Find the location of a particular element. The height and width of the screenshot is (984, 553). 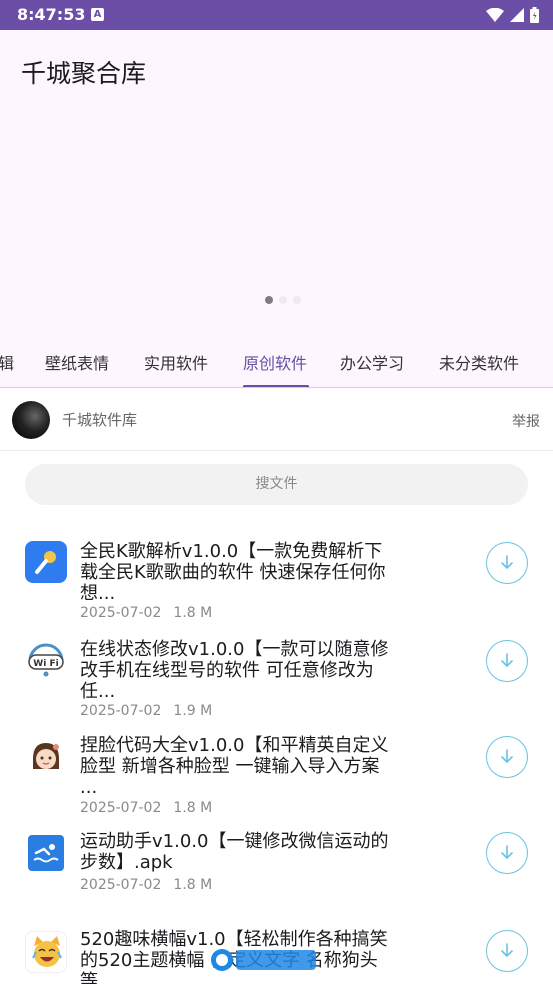

tab-utility: 实用软件 is located at coordinates (176, 362).